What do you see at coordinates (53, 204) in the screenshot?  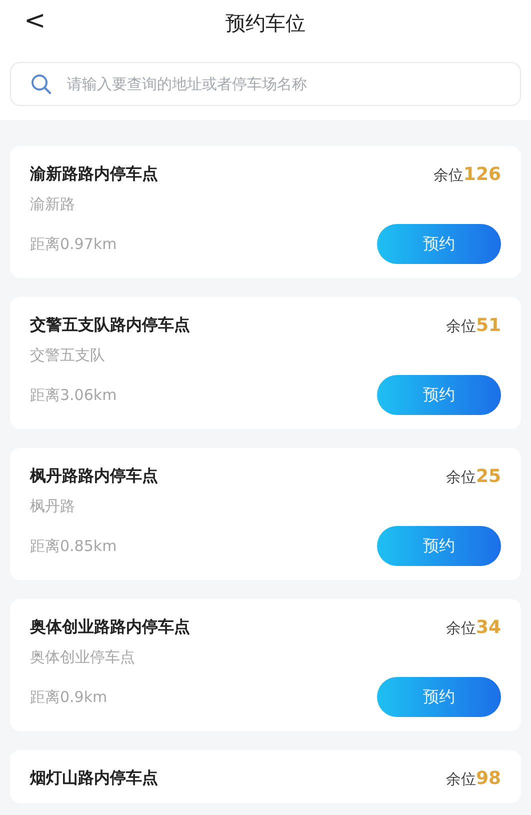 I see `parking-address: 渝新路` at bounding box center [53, 204].